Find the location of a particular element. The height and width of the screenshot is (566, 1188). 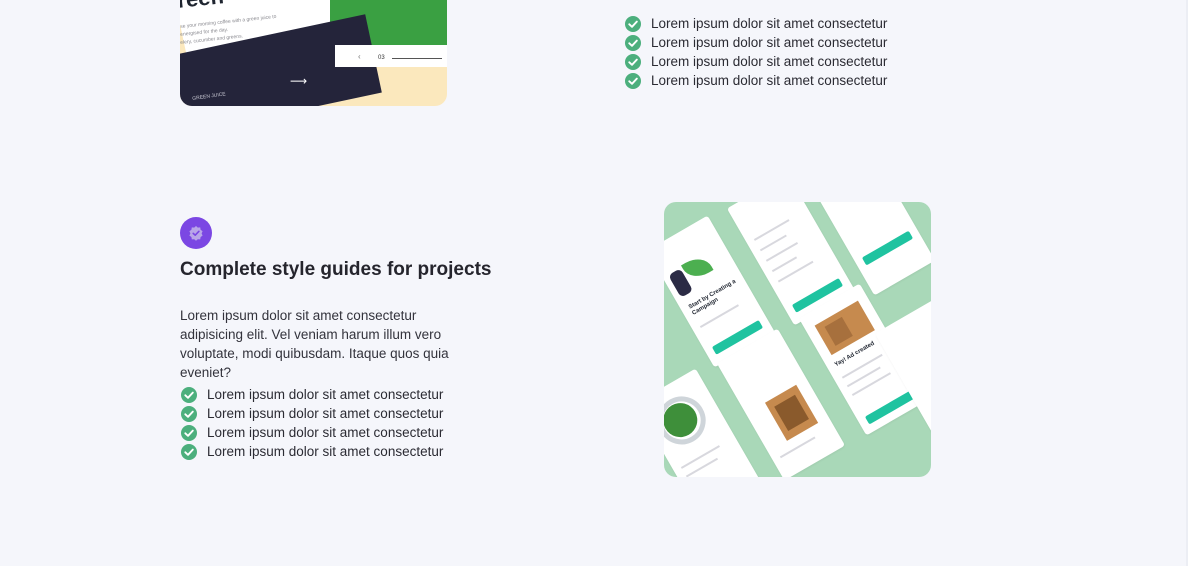

chevron-left-icon: ‹ is located at coordinates (359, 56).